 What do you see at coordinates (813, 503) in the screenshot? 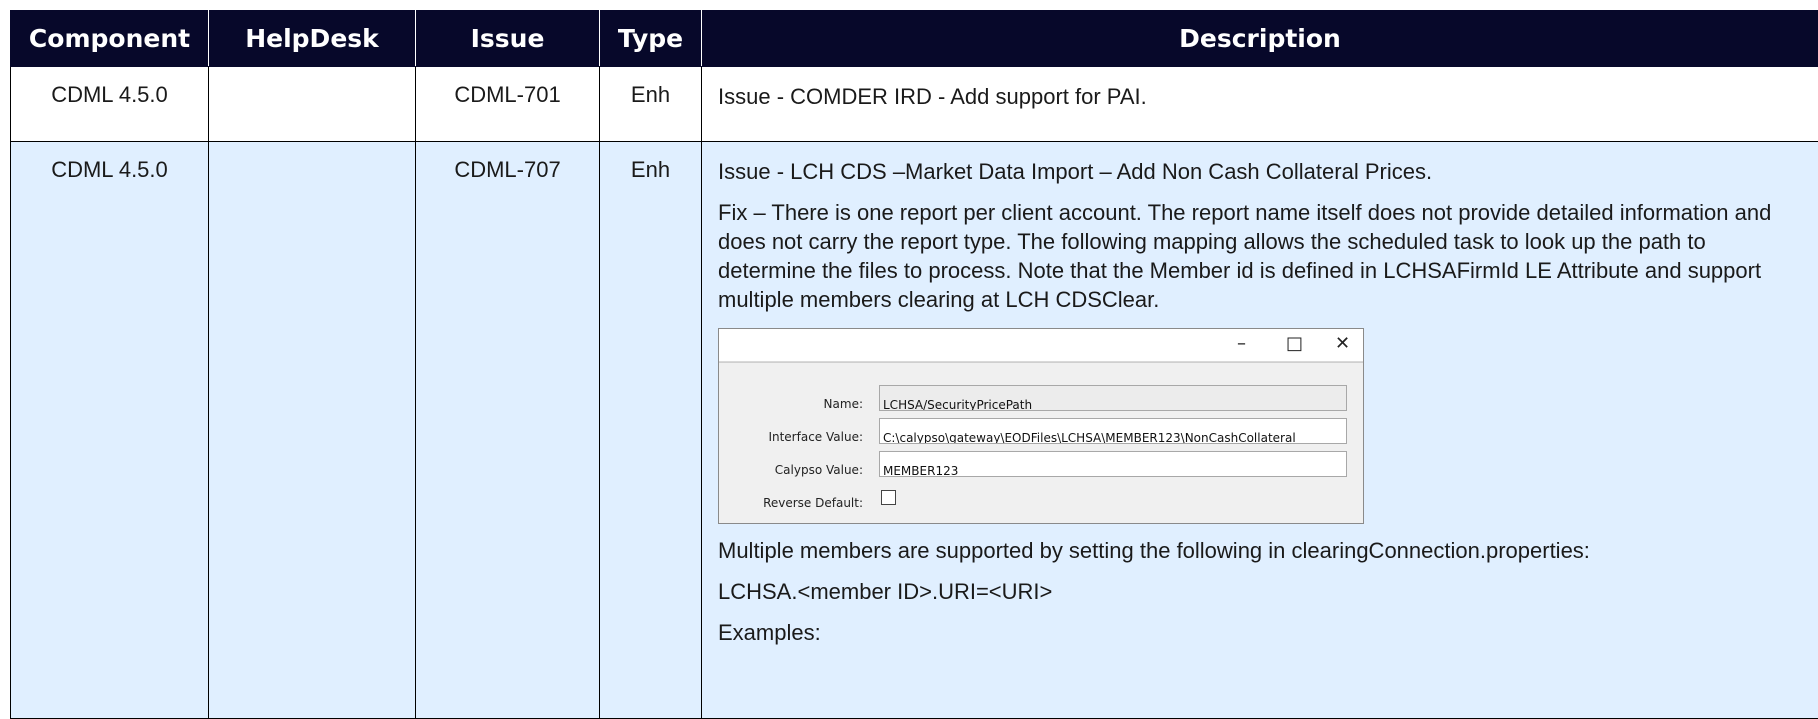
I see `field-label: Reverse Default:` at bounding box center [813, 503].